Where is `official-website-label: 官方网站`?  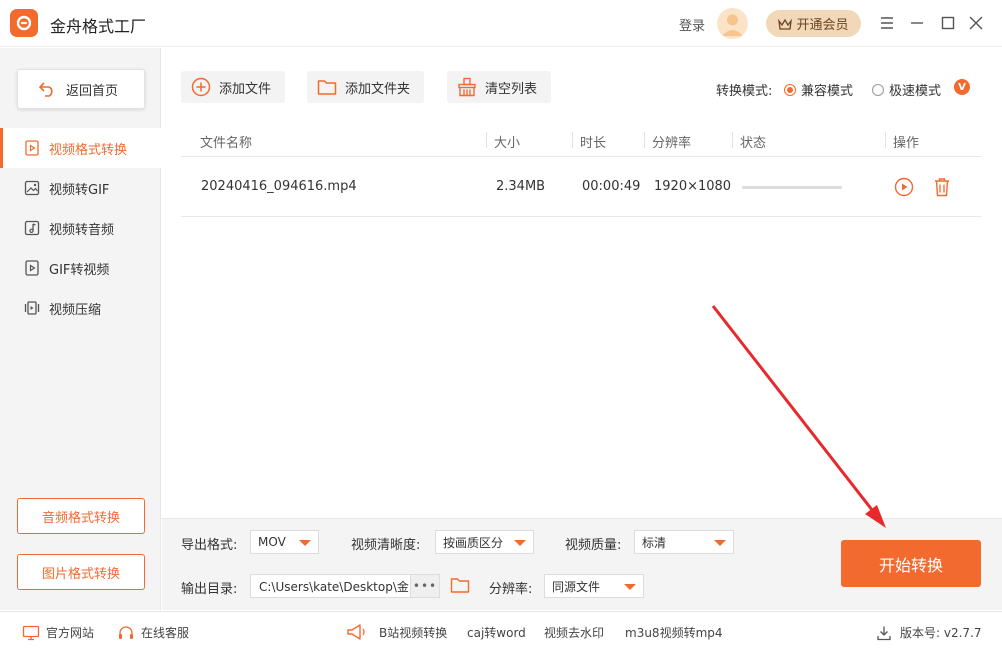
official-website-label: 官方网站 is located at coordinates (70, 633).